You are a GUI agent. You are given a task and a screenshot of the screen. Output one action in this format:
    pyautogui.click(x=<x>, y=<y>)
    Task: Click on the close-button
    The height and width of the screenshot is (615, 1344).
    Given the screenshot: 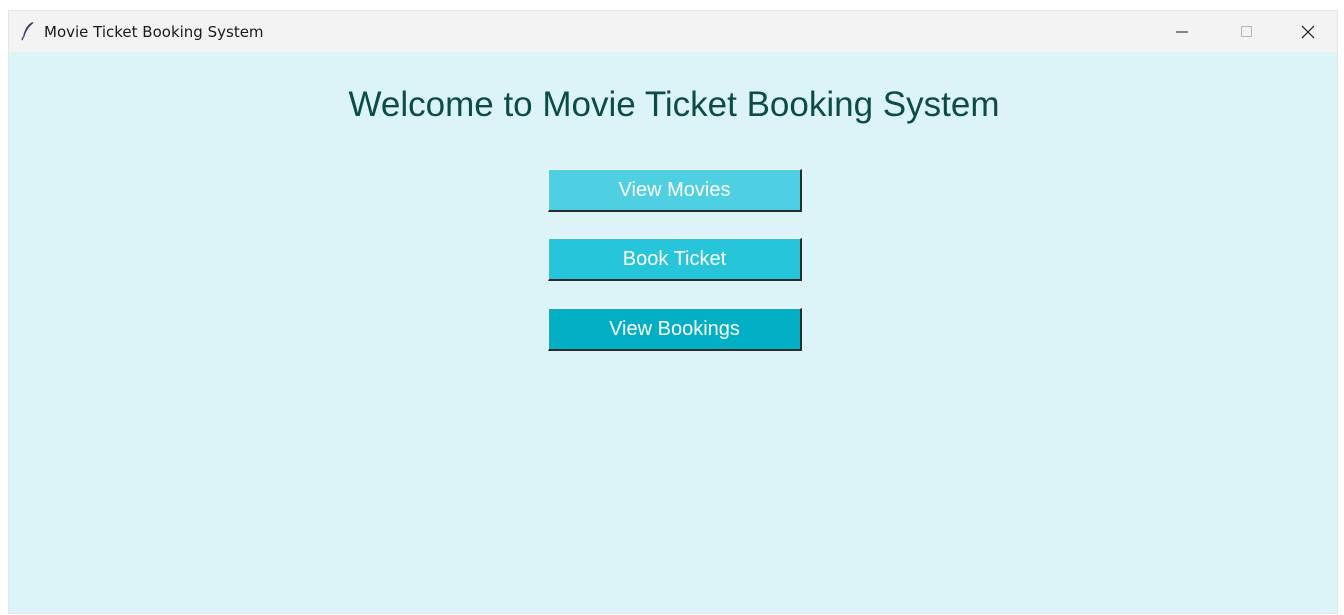 What is the action you would take?
    pyautogui.click(x=1307, y=31)
    